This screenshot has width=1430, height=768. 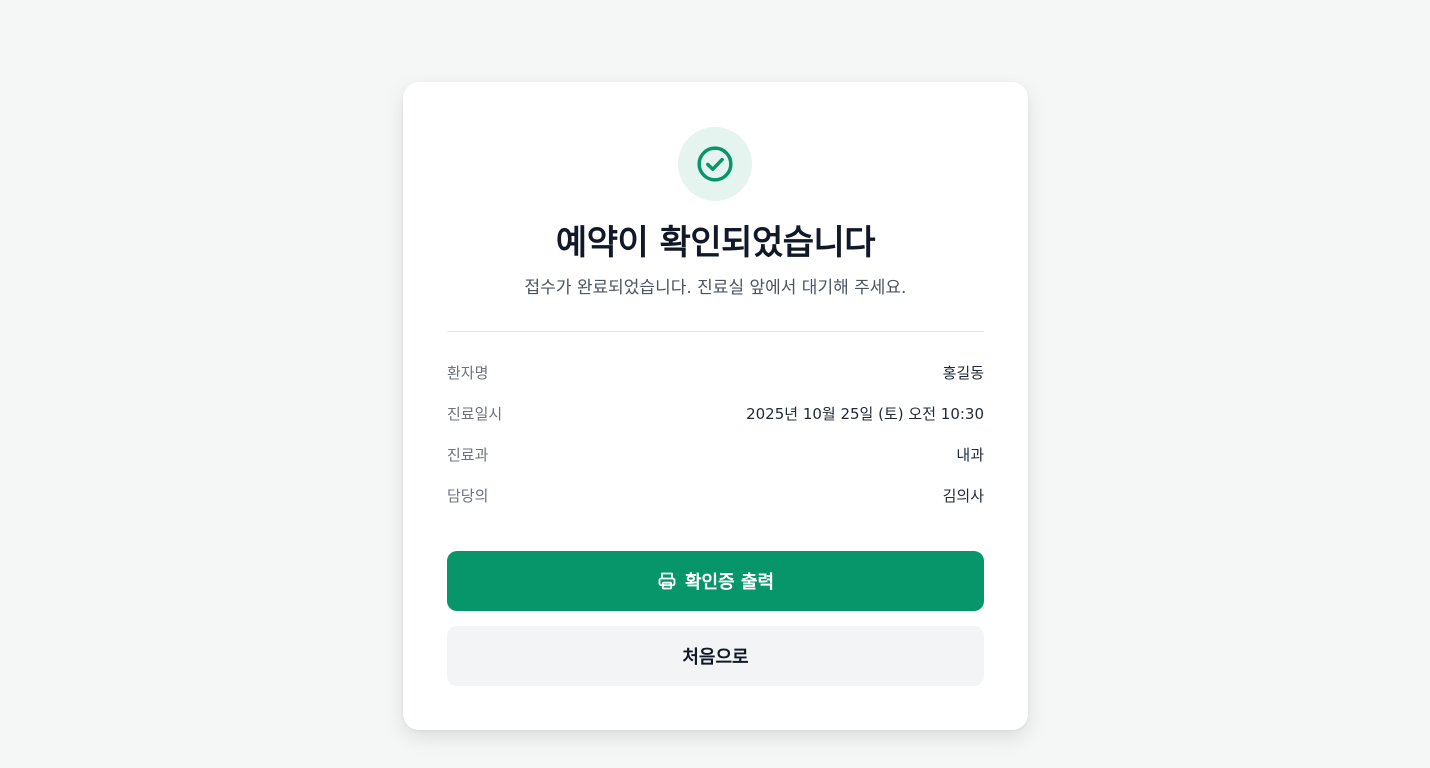 What do you see at coordinates (468, 496) in the screenshot?
I see `detail-label: 담당의` at bounding box center [468, 496].